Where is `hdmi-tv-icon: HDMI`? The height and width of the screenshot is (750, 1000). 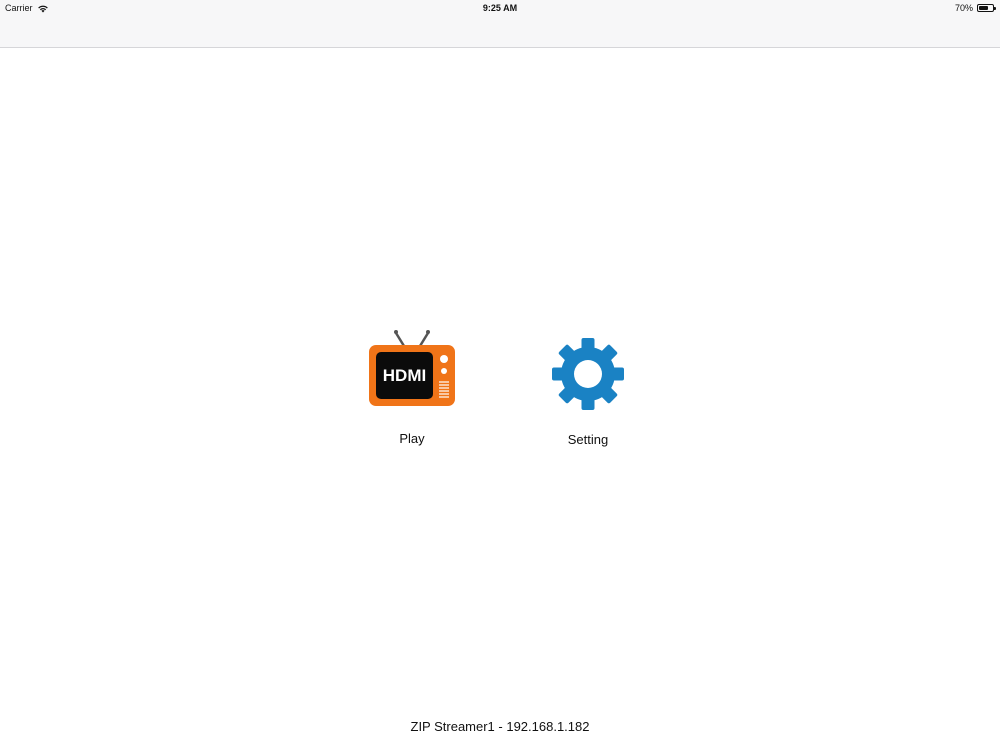
hdmi-tv-icon: HDMI is located at coordinates (412, 367).